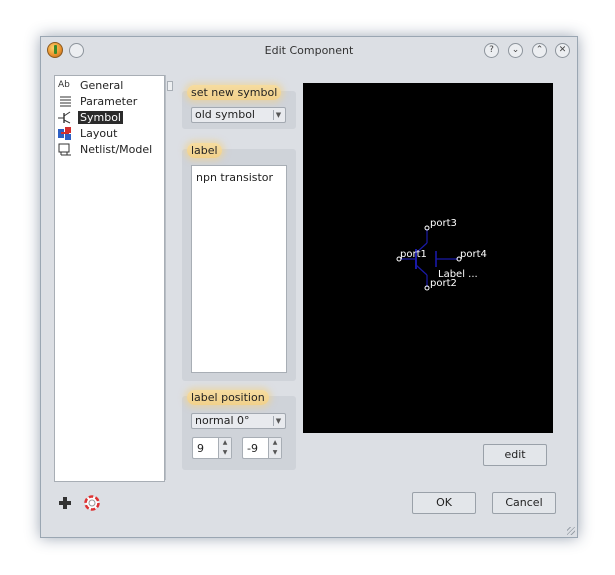 This screenshot has width=615, height=575. Describe the element at coordinates (228, 397) in the screenshot. I see `group-title: label position` at that location.